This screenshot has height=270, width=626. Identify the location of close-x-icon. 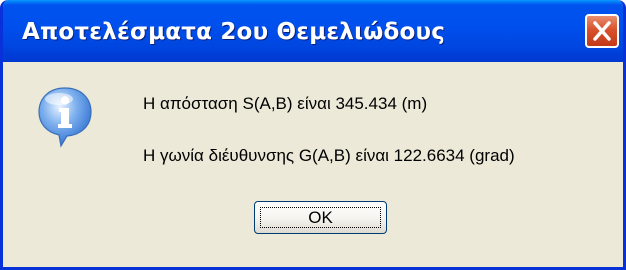
(602, 31).